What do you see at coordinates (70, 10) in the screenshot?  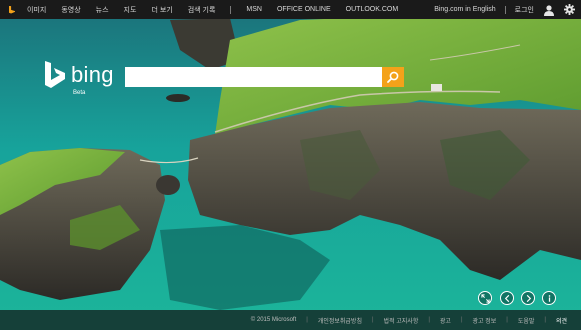 I see `nav-videos: 동영상` at bounding box center [70, 10].